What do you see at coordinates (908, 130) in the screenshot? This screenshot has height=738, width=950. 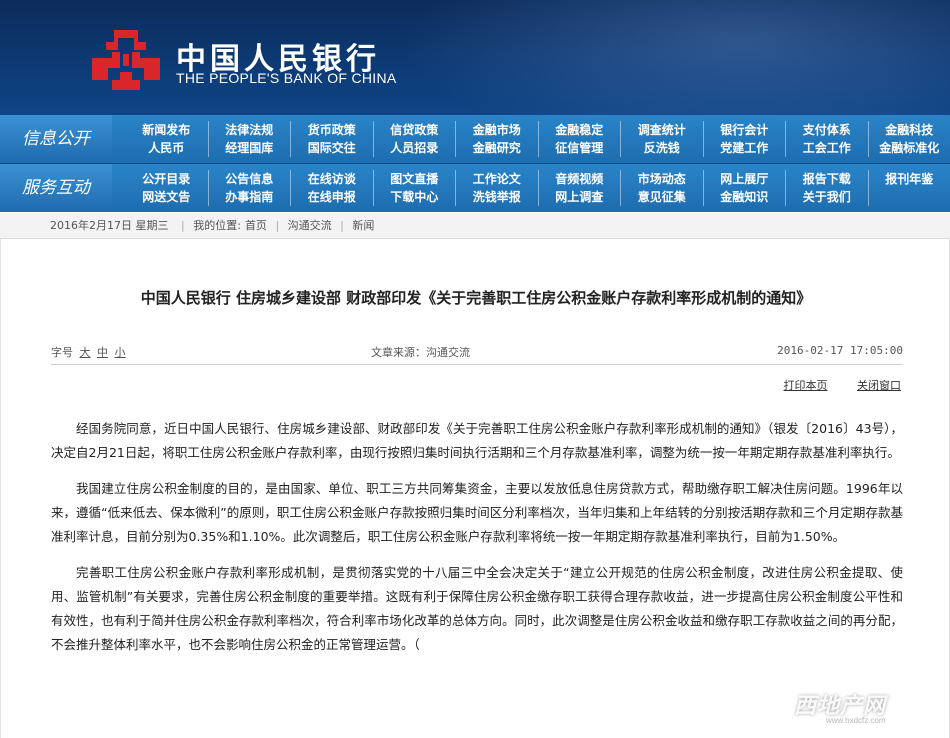 I see `nav-info-item: 金融科技` at bounding box center [908, 130].